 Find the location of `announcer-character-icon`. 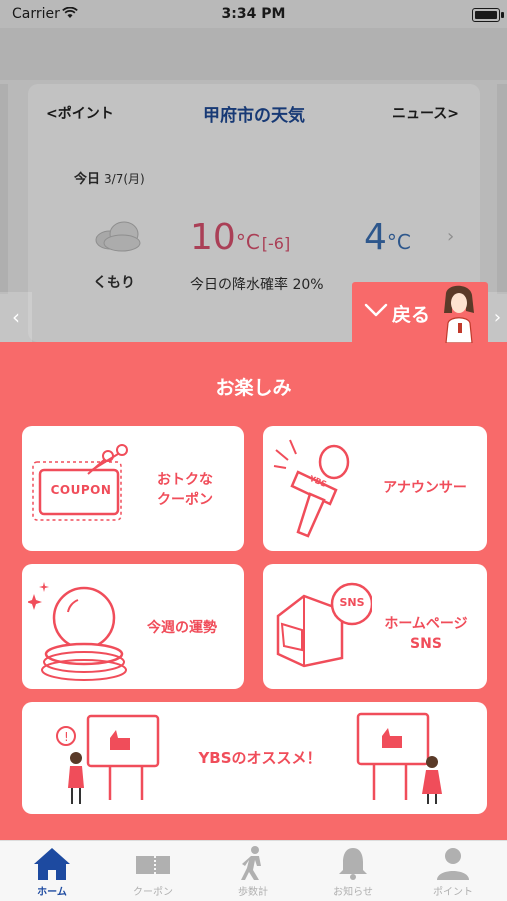

announcer-character-icon is located at coordinates (459, 315).